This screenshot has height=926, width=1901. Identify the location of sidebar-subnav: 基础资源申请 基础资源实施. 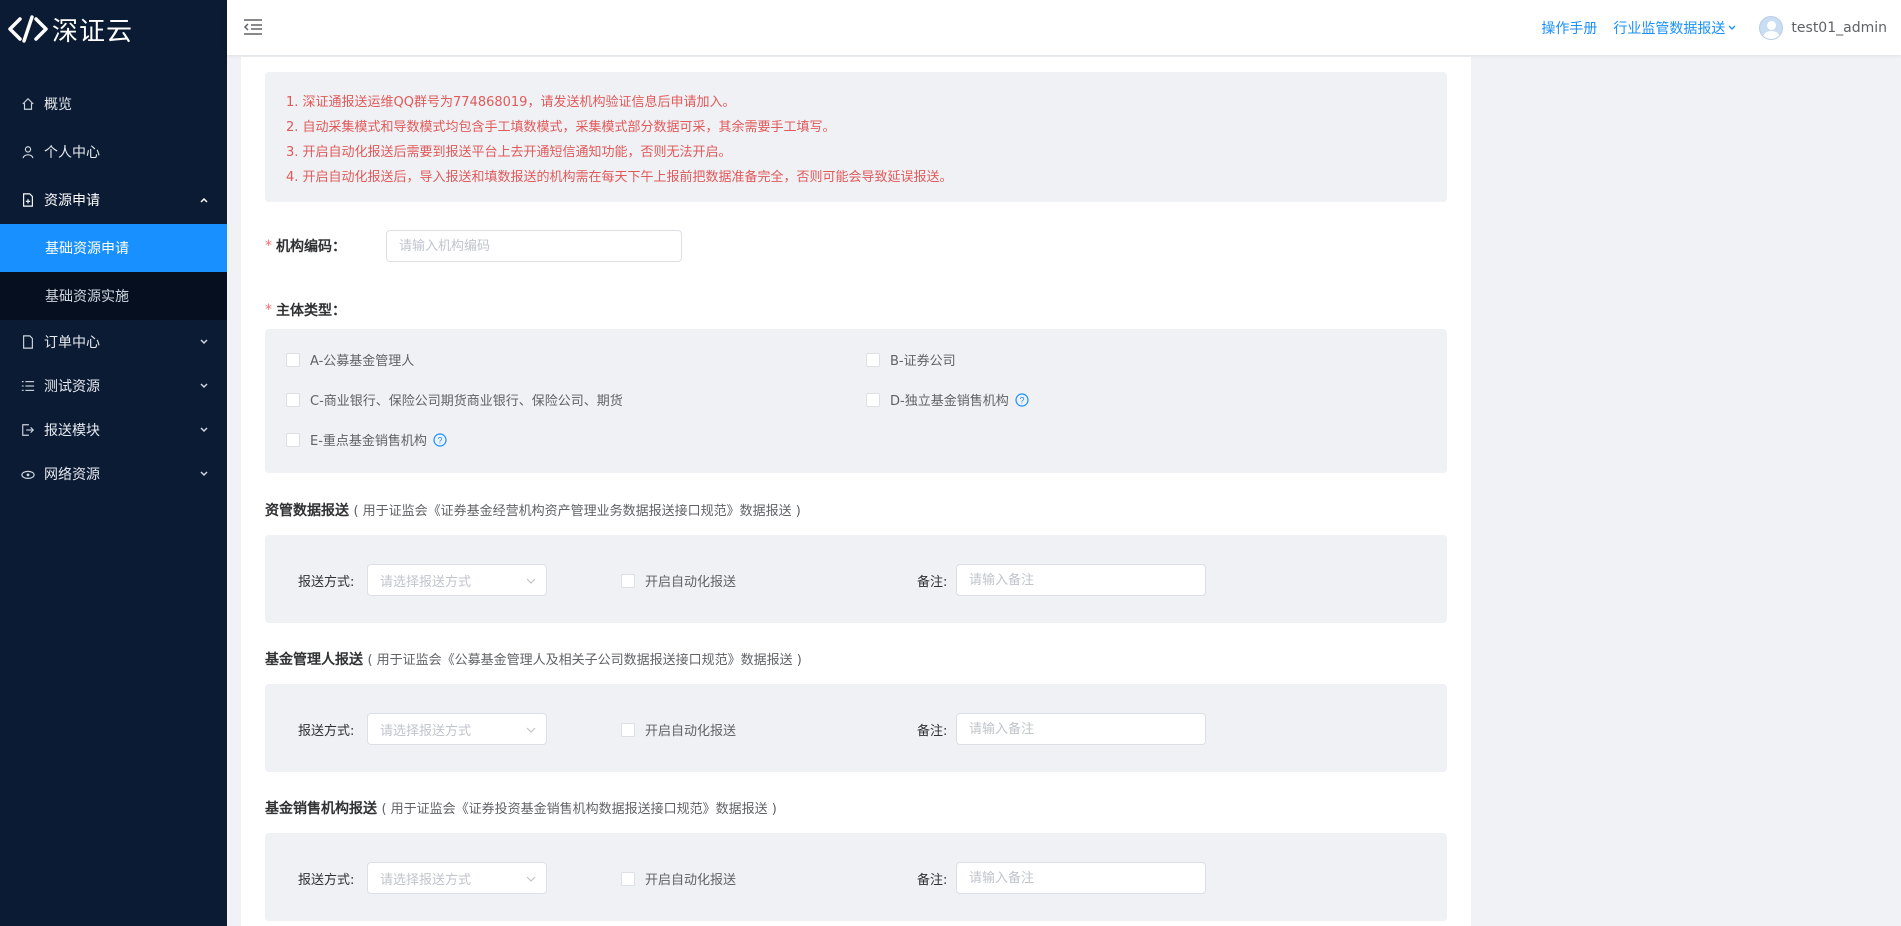
(113, 272).